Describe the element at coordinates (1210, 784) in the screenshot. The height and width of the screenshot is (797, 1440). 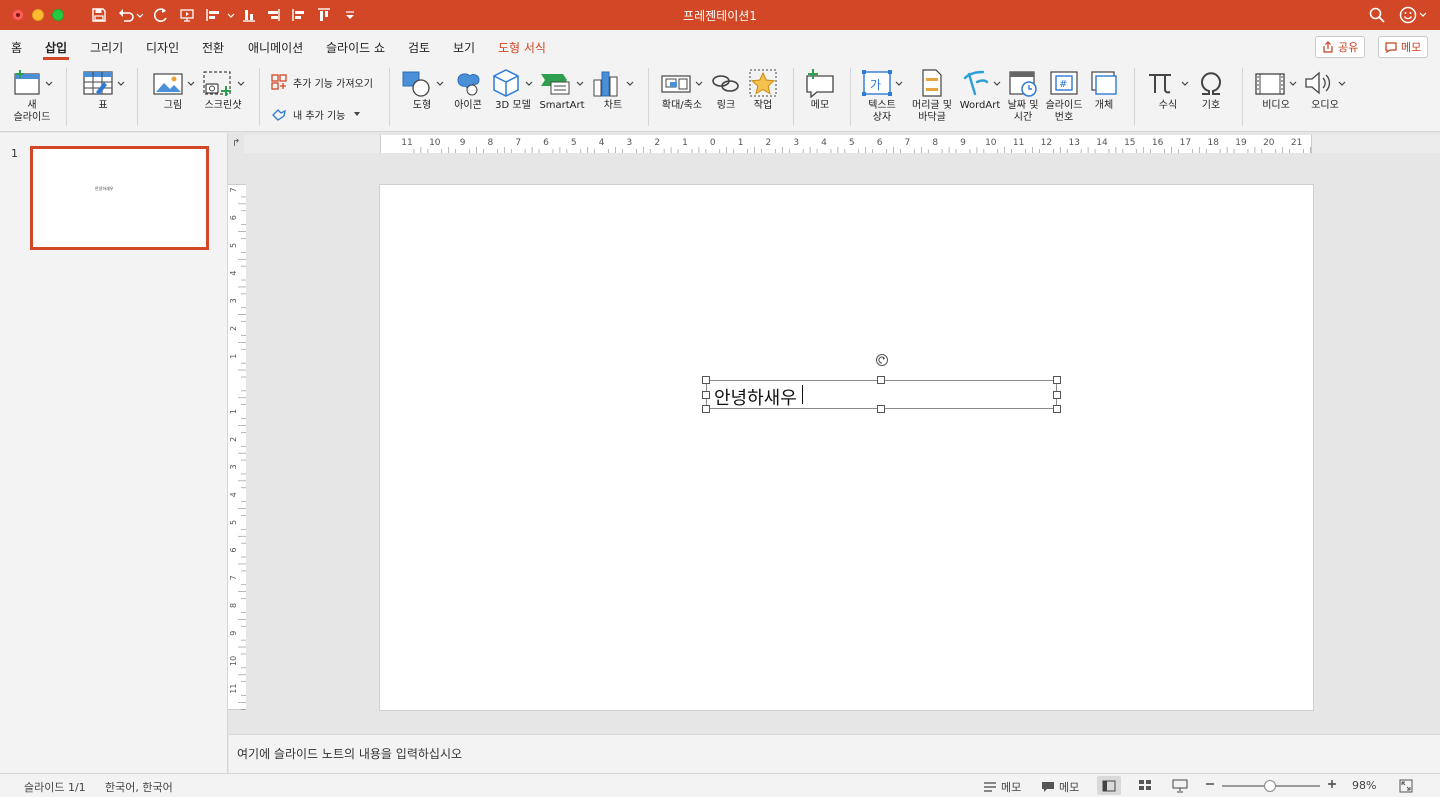
I see `zoom-out-button` at that location.